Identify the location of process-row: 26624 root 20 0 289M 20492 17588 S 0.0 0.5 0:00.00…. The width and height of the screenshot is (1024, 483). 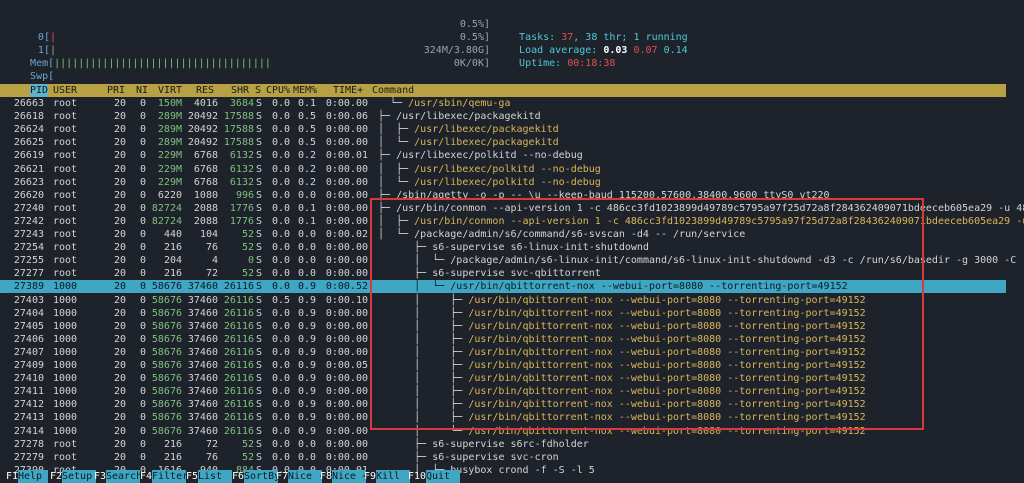
(503, 129).